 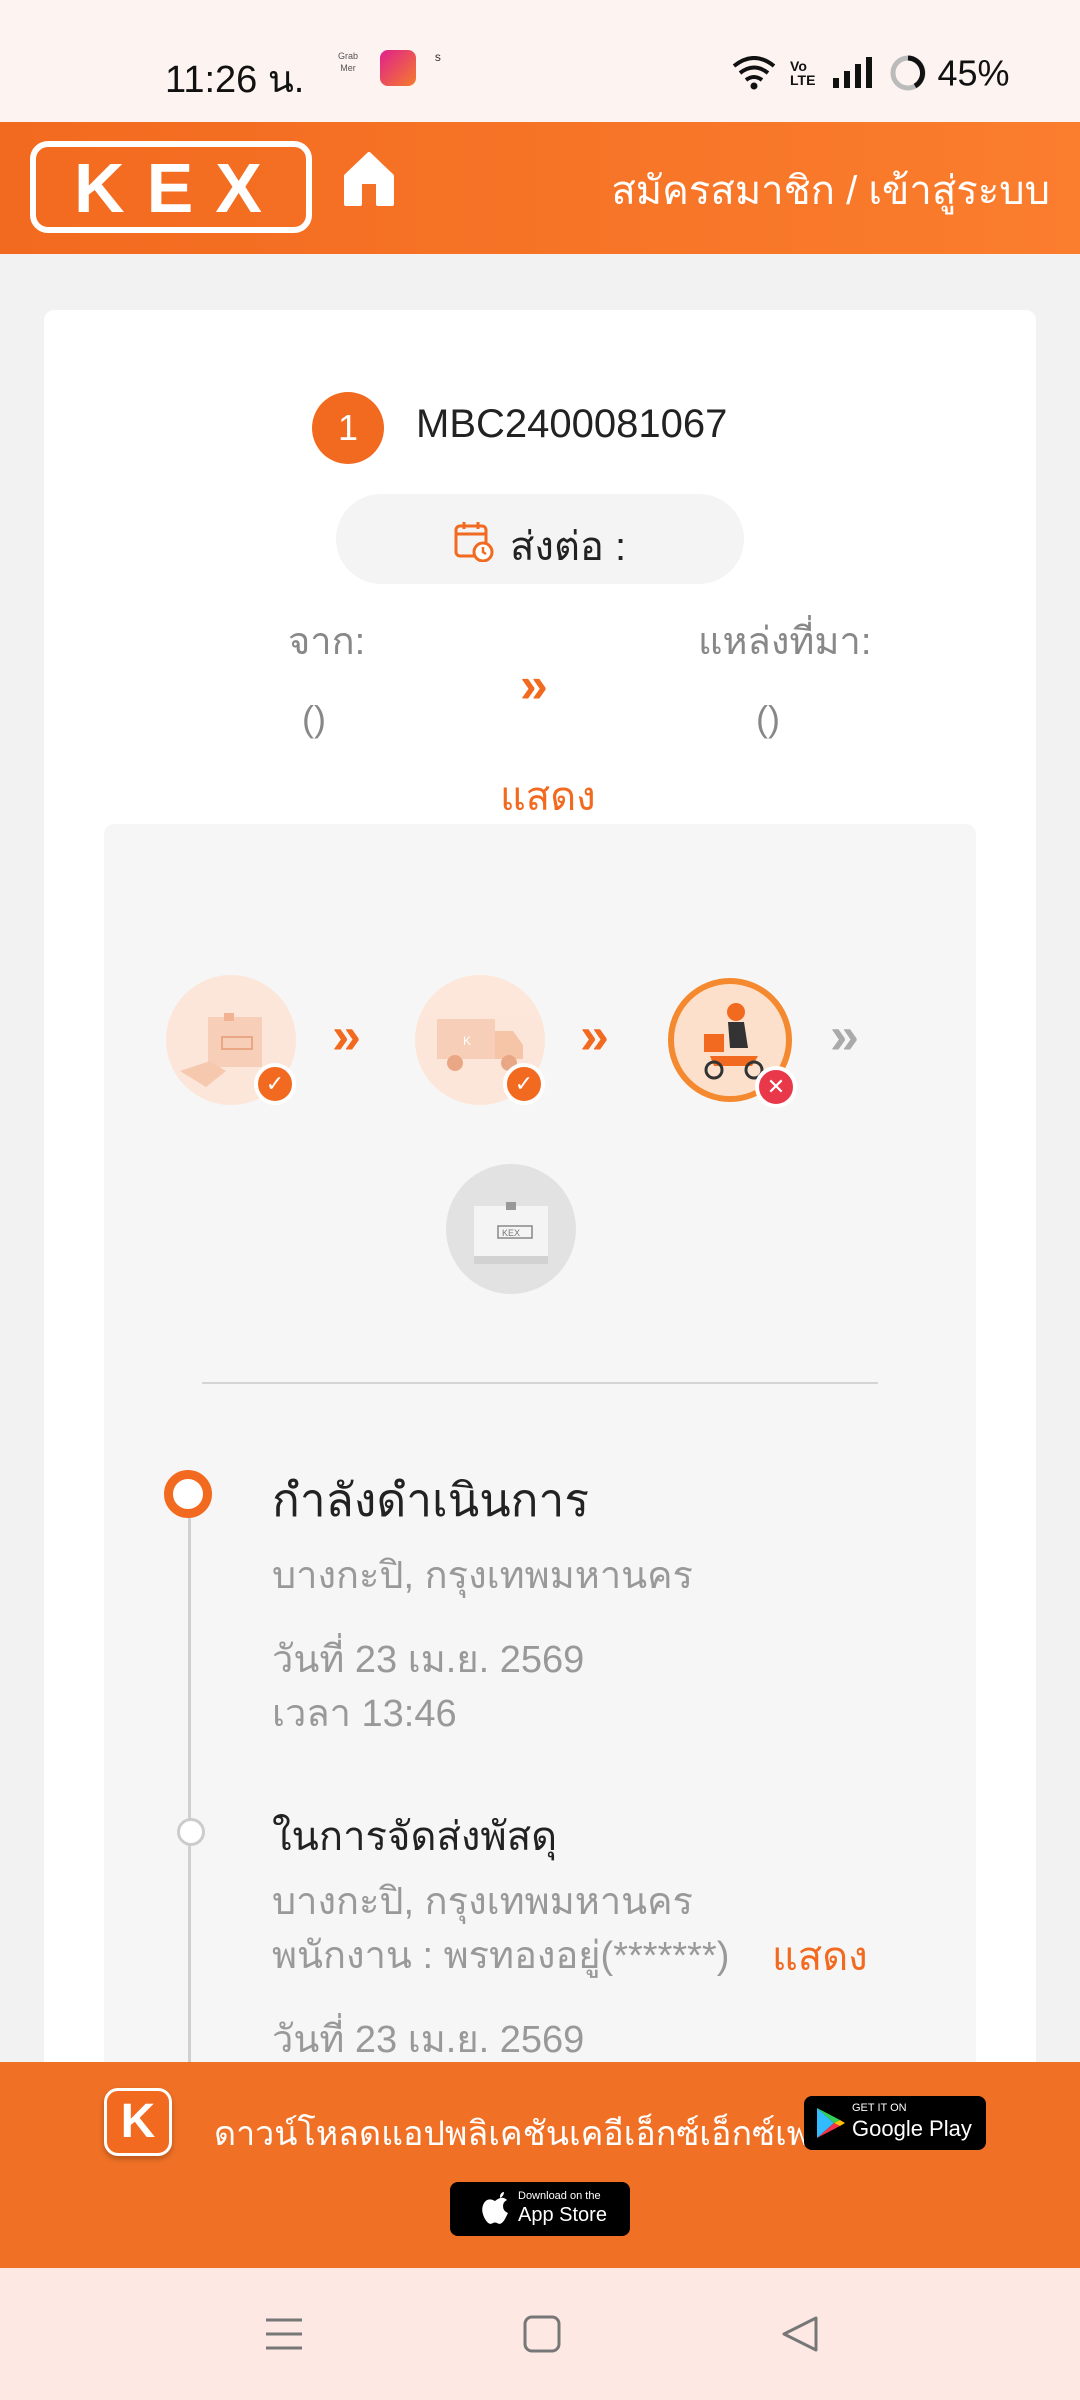 What do you see at coordinates (540, 1383) in the screenshot?
I see `panel-divider` at bounding box center [540, 1383].